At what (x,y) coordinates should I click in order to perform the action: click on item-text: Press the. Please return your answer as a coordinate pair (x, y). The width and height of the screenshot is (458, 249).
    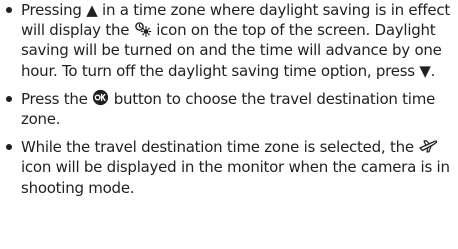
    Looking at the image, I should click on (54, 98).